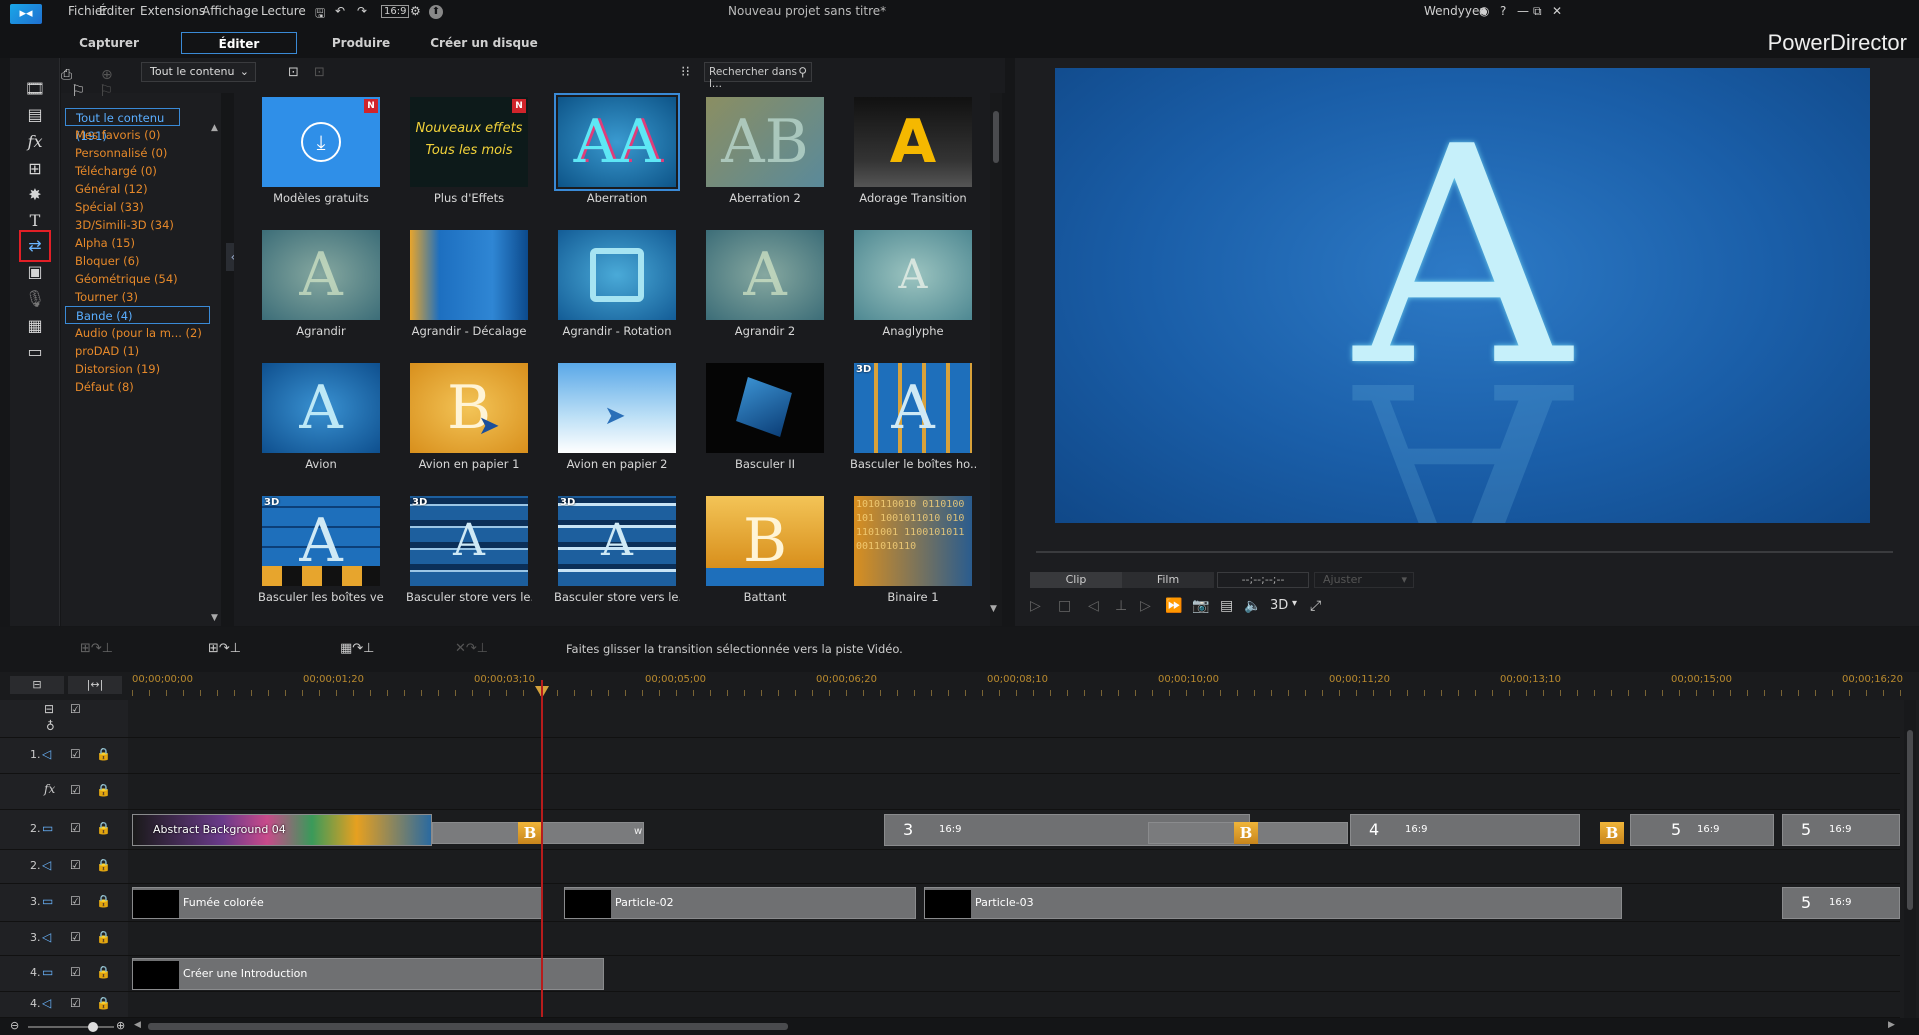 This screenshot has height=1035, width=1919. I want to click on category-distorsion: Distorsion (19), so click(135, 369).